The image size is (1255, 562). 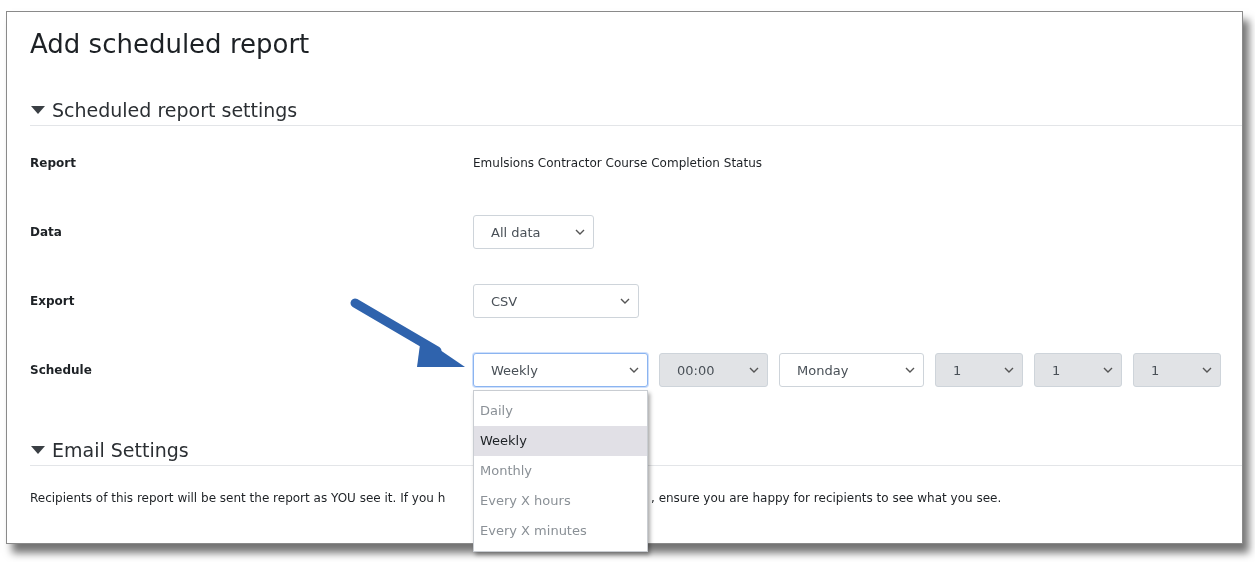 I want to click on select-field: Monday, so click(x=851, y=370).